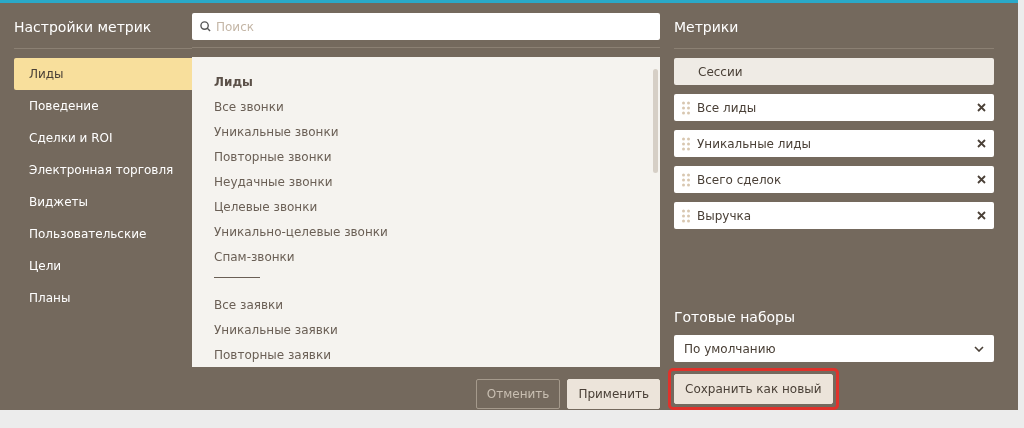 This screenshot has width=1024, height=428. What do you see at coordinates (518, 394) in the screenshot?
I see `cancel-button: Отменить` at bounding box center [518, 394].